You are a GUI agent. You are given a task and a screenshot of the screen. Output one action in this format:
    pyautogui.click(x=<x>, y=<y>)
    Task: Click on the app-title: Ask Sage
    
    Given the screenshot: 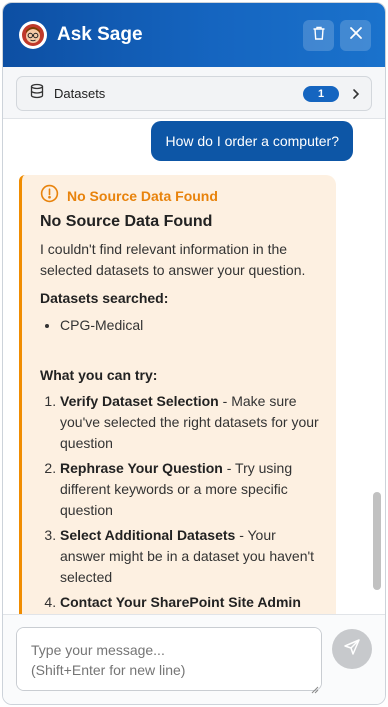 What is the action you would take?
    pyautogui.click(x=100, y=34)
    